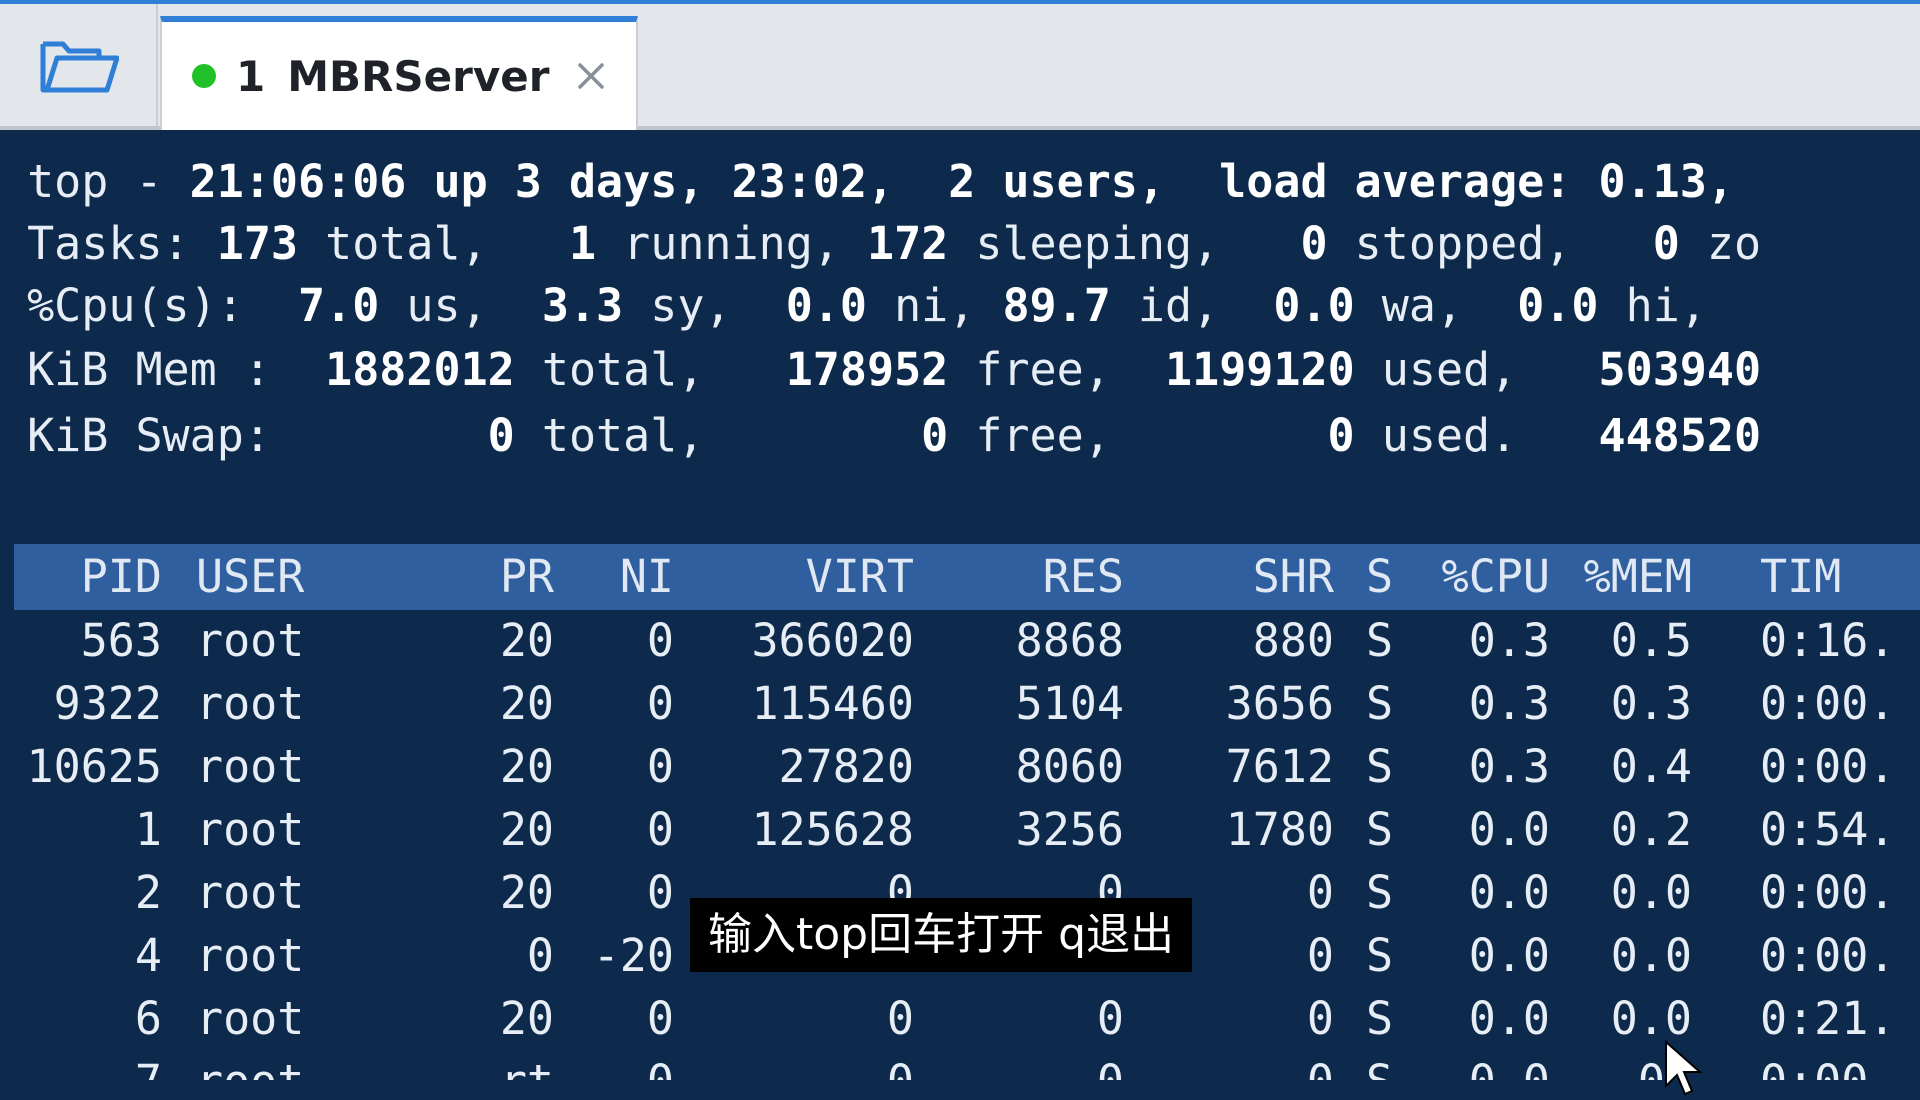 This screenshot has height=1100, width=1920. Describe the element at coordinates (121, 640) in the screenshot. I see `cell-pid: 563` at that location.